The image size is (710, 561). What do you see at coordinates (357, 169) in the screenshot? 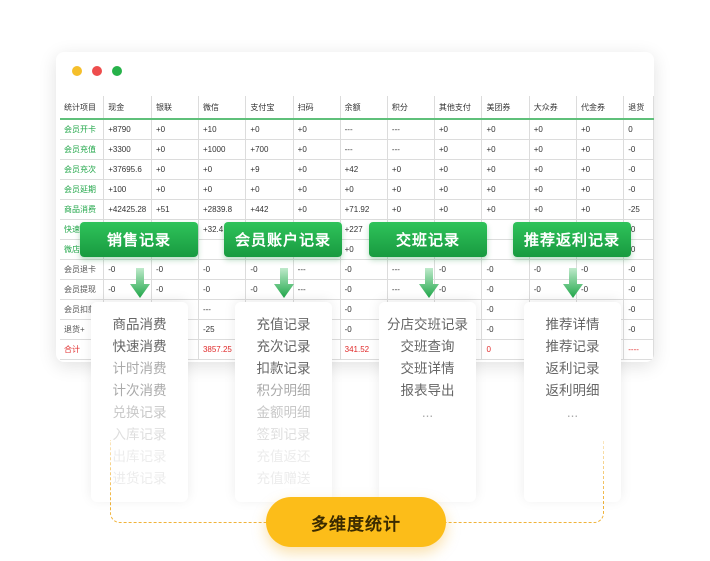
I see `table-row: 会员充次 +37695.6 +0 +0 +9 +0 +42 +0 +0 +0 +0 +0 -0` at bounding box center [357, 169].